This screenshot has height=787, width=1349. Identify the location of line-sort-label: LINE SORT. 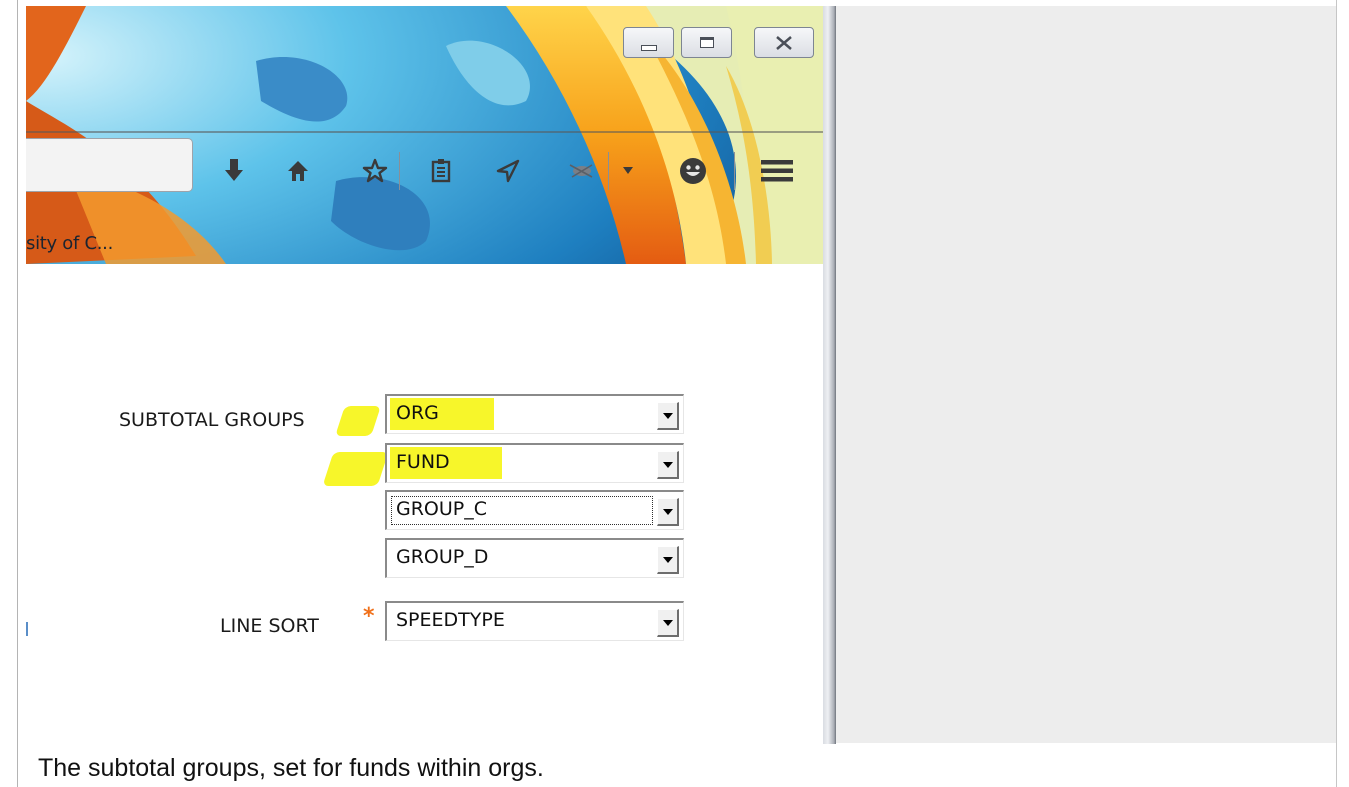
(269, 626).